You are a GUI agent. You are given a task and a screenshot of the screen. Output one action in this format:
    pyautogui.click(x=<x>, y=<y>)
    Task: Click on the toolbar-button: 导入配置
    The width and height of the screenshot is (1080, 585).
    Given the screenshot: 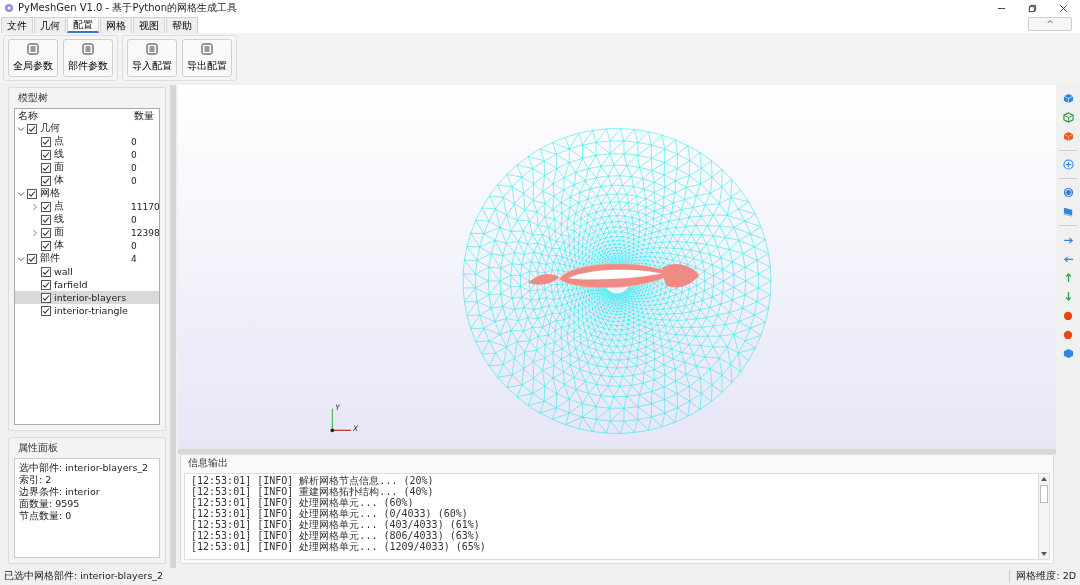 What is the action you would take?
    pyautogui.click(x=152, y=58)
    